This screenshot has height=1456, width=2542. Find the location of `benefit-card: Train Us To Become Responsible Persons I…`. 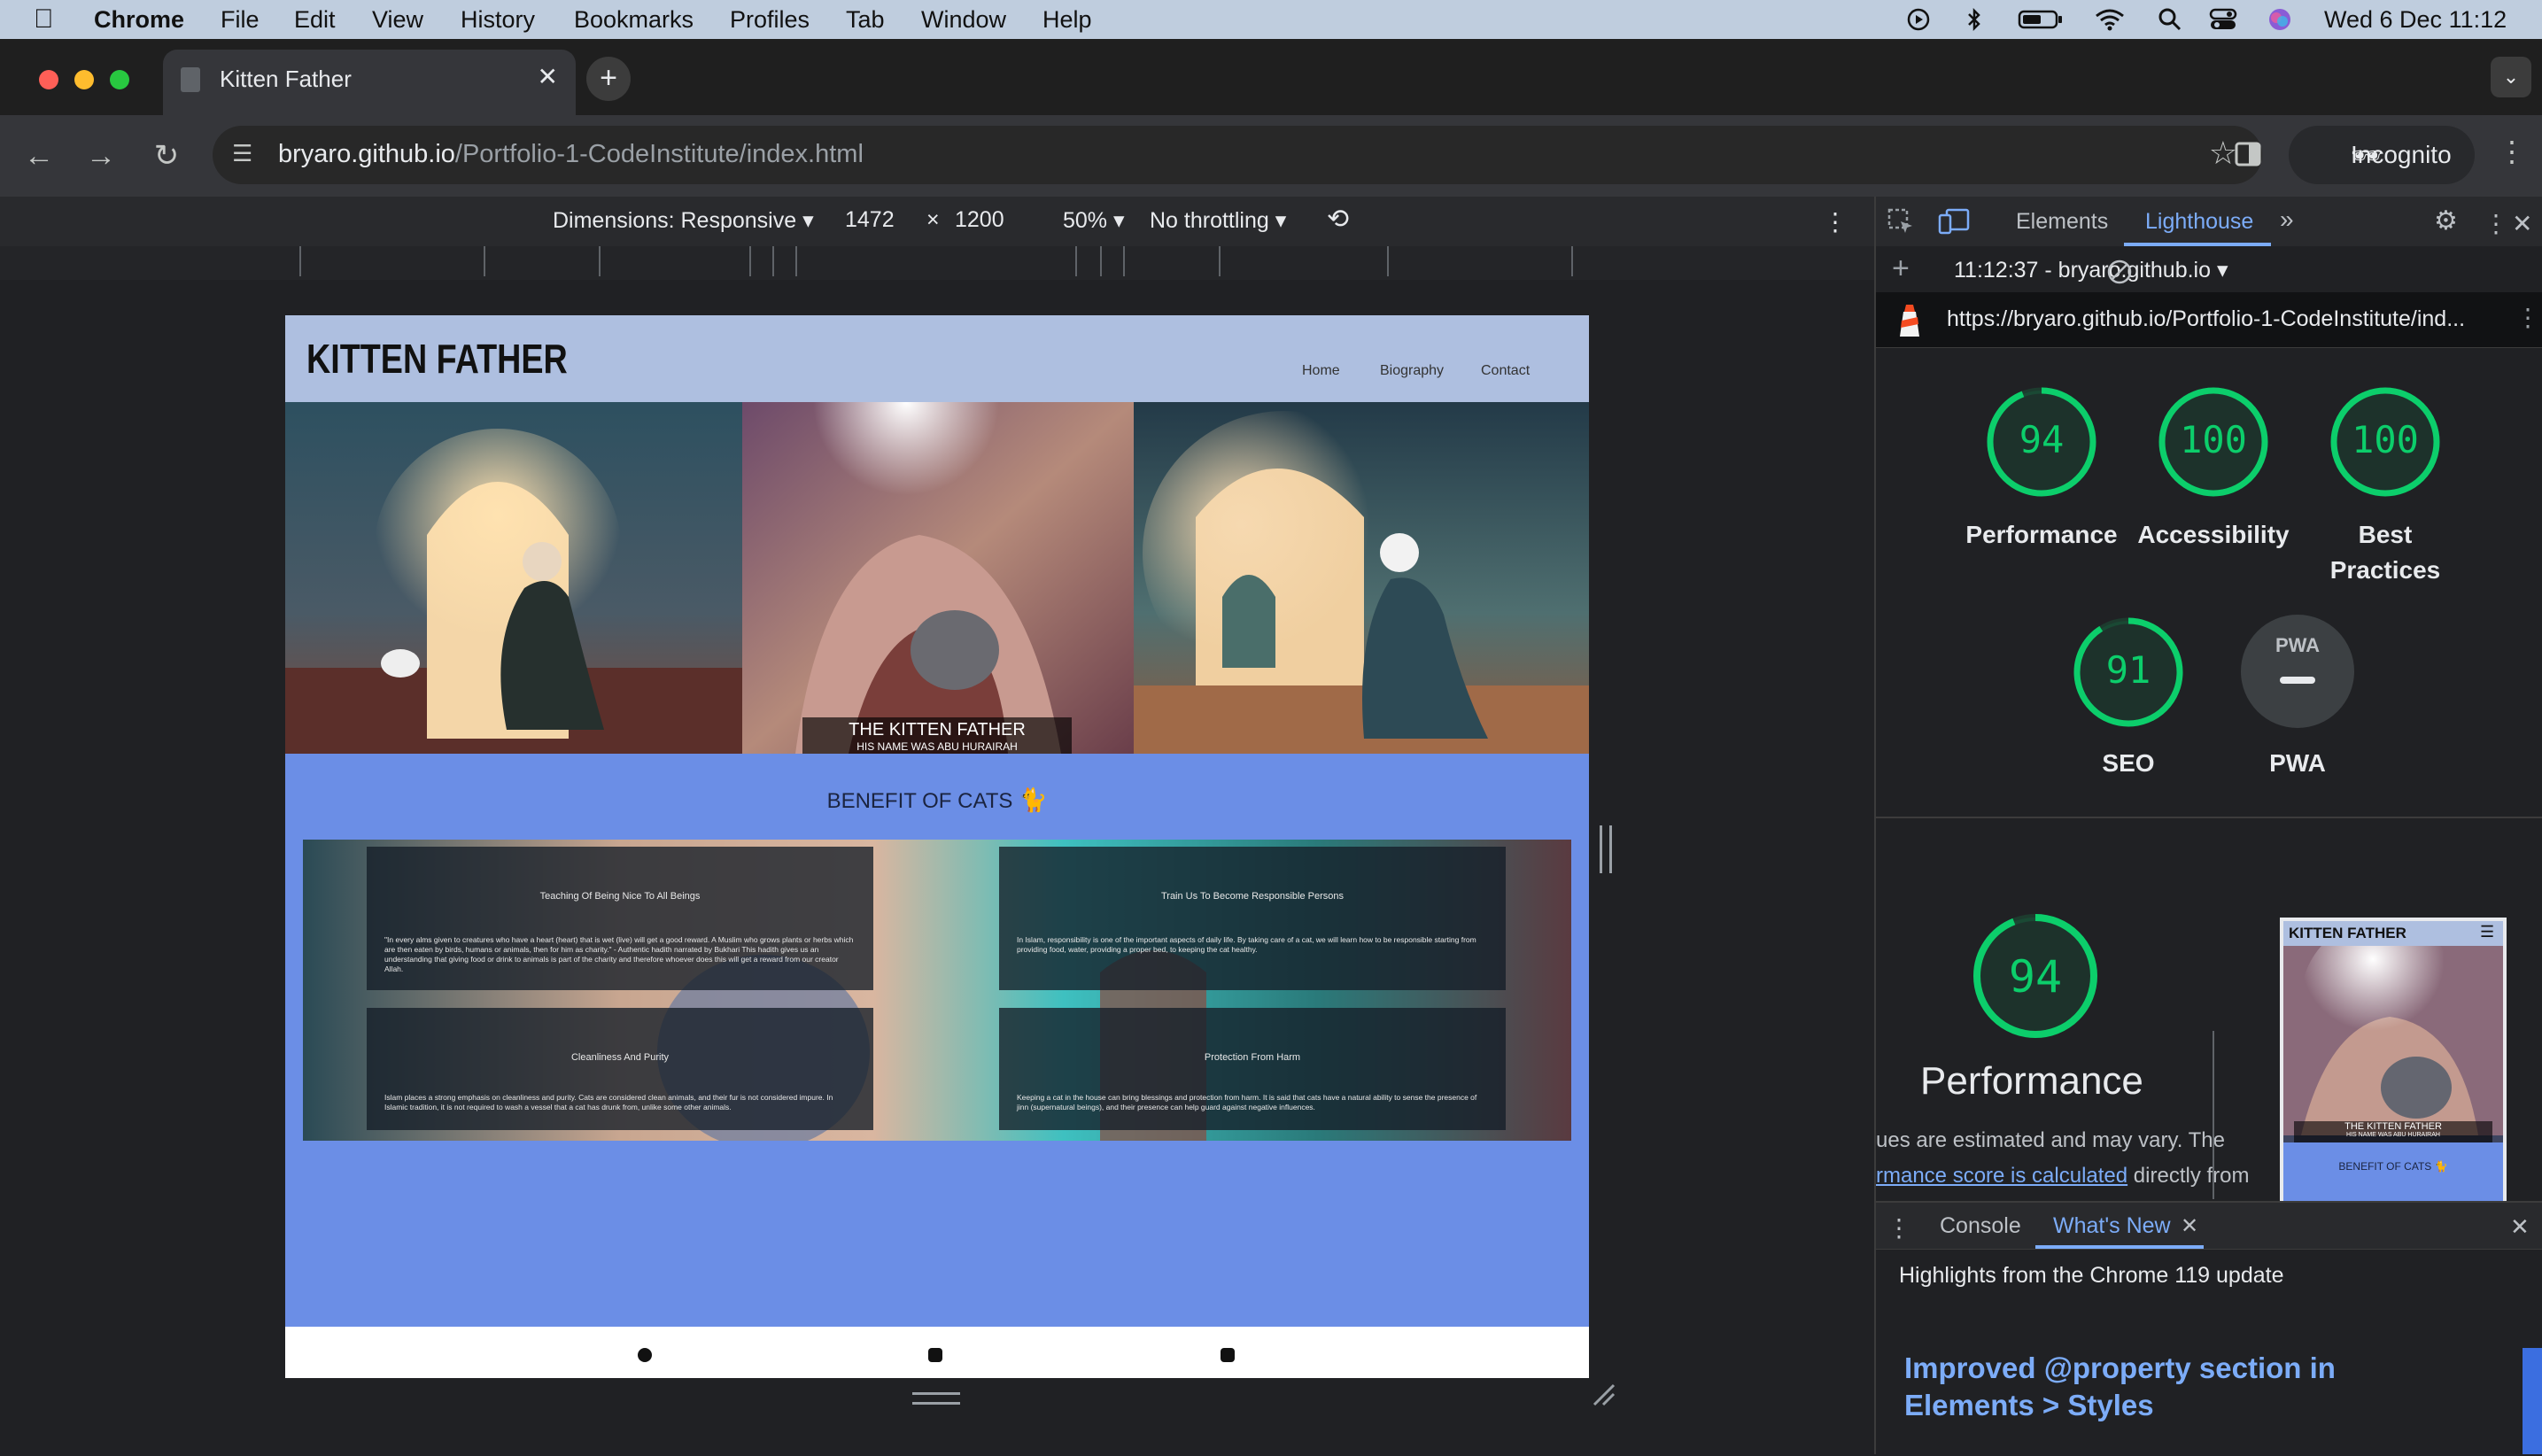

benefit-card: Train Us To Become Responsible Persons I… is located at coordinates (1252, 918).